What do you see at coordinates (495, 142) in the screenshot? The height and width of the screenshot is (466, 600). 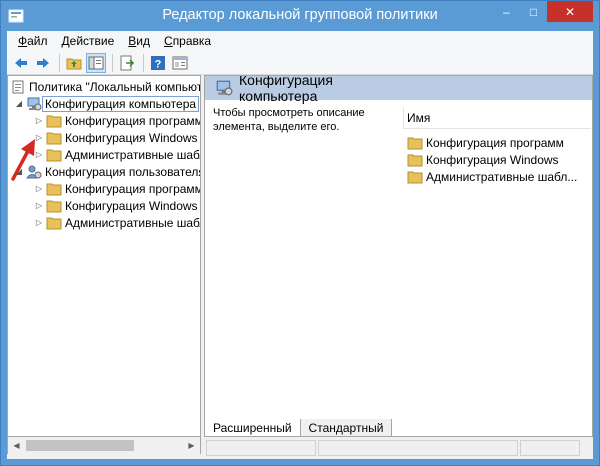 I see `list-item-label: Конфигурация программ` at bounding box center [495, 142].